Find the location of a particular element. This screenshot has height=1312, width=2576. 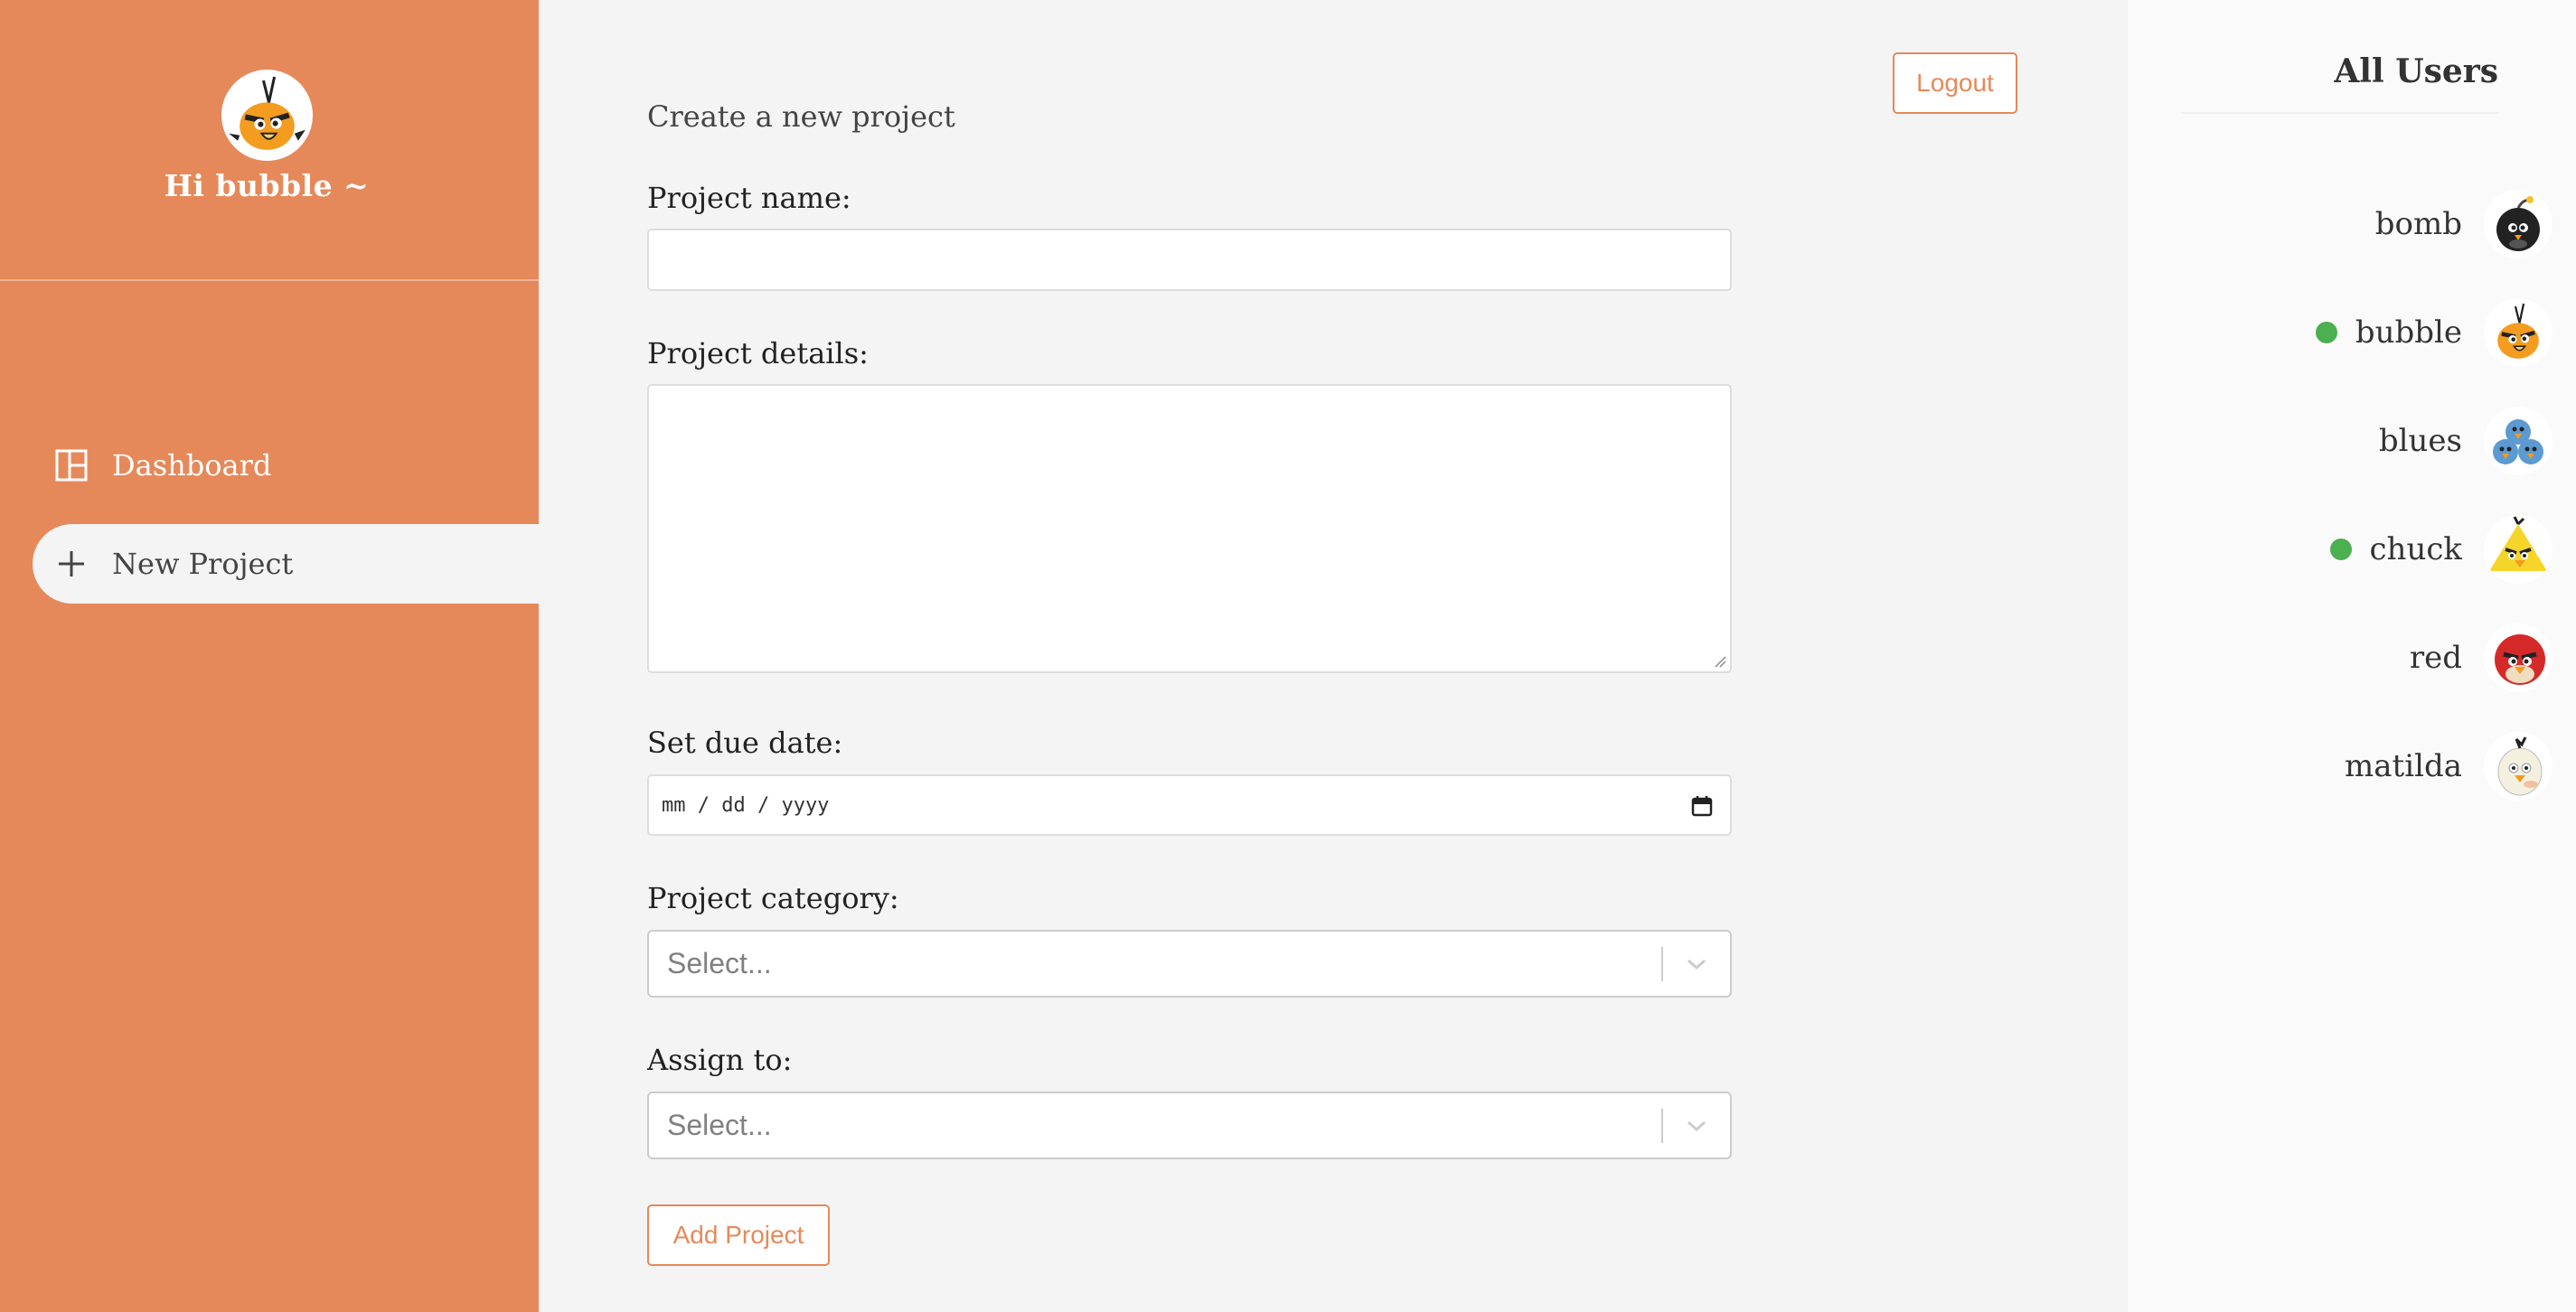

user-item: chuck is located at coordinates (2441, 550).